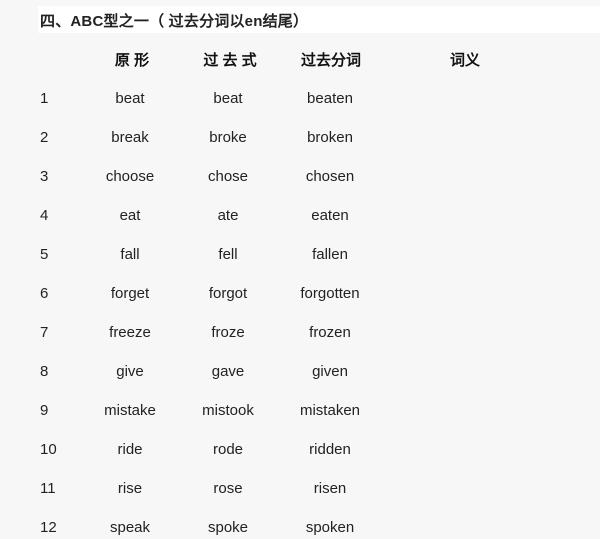  I want to click on base-form: mistake, so click(130, 410).